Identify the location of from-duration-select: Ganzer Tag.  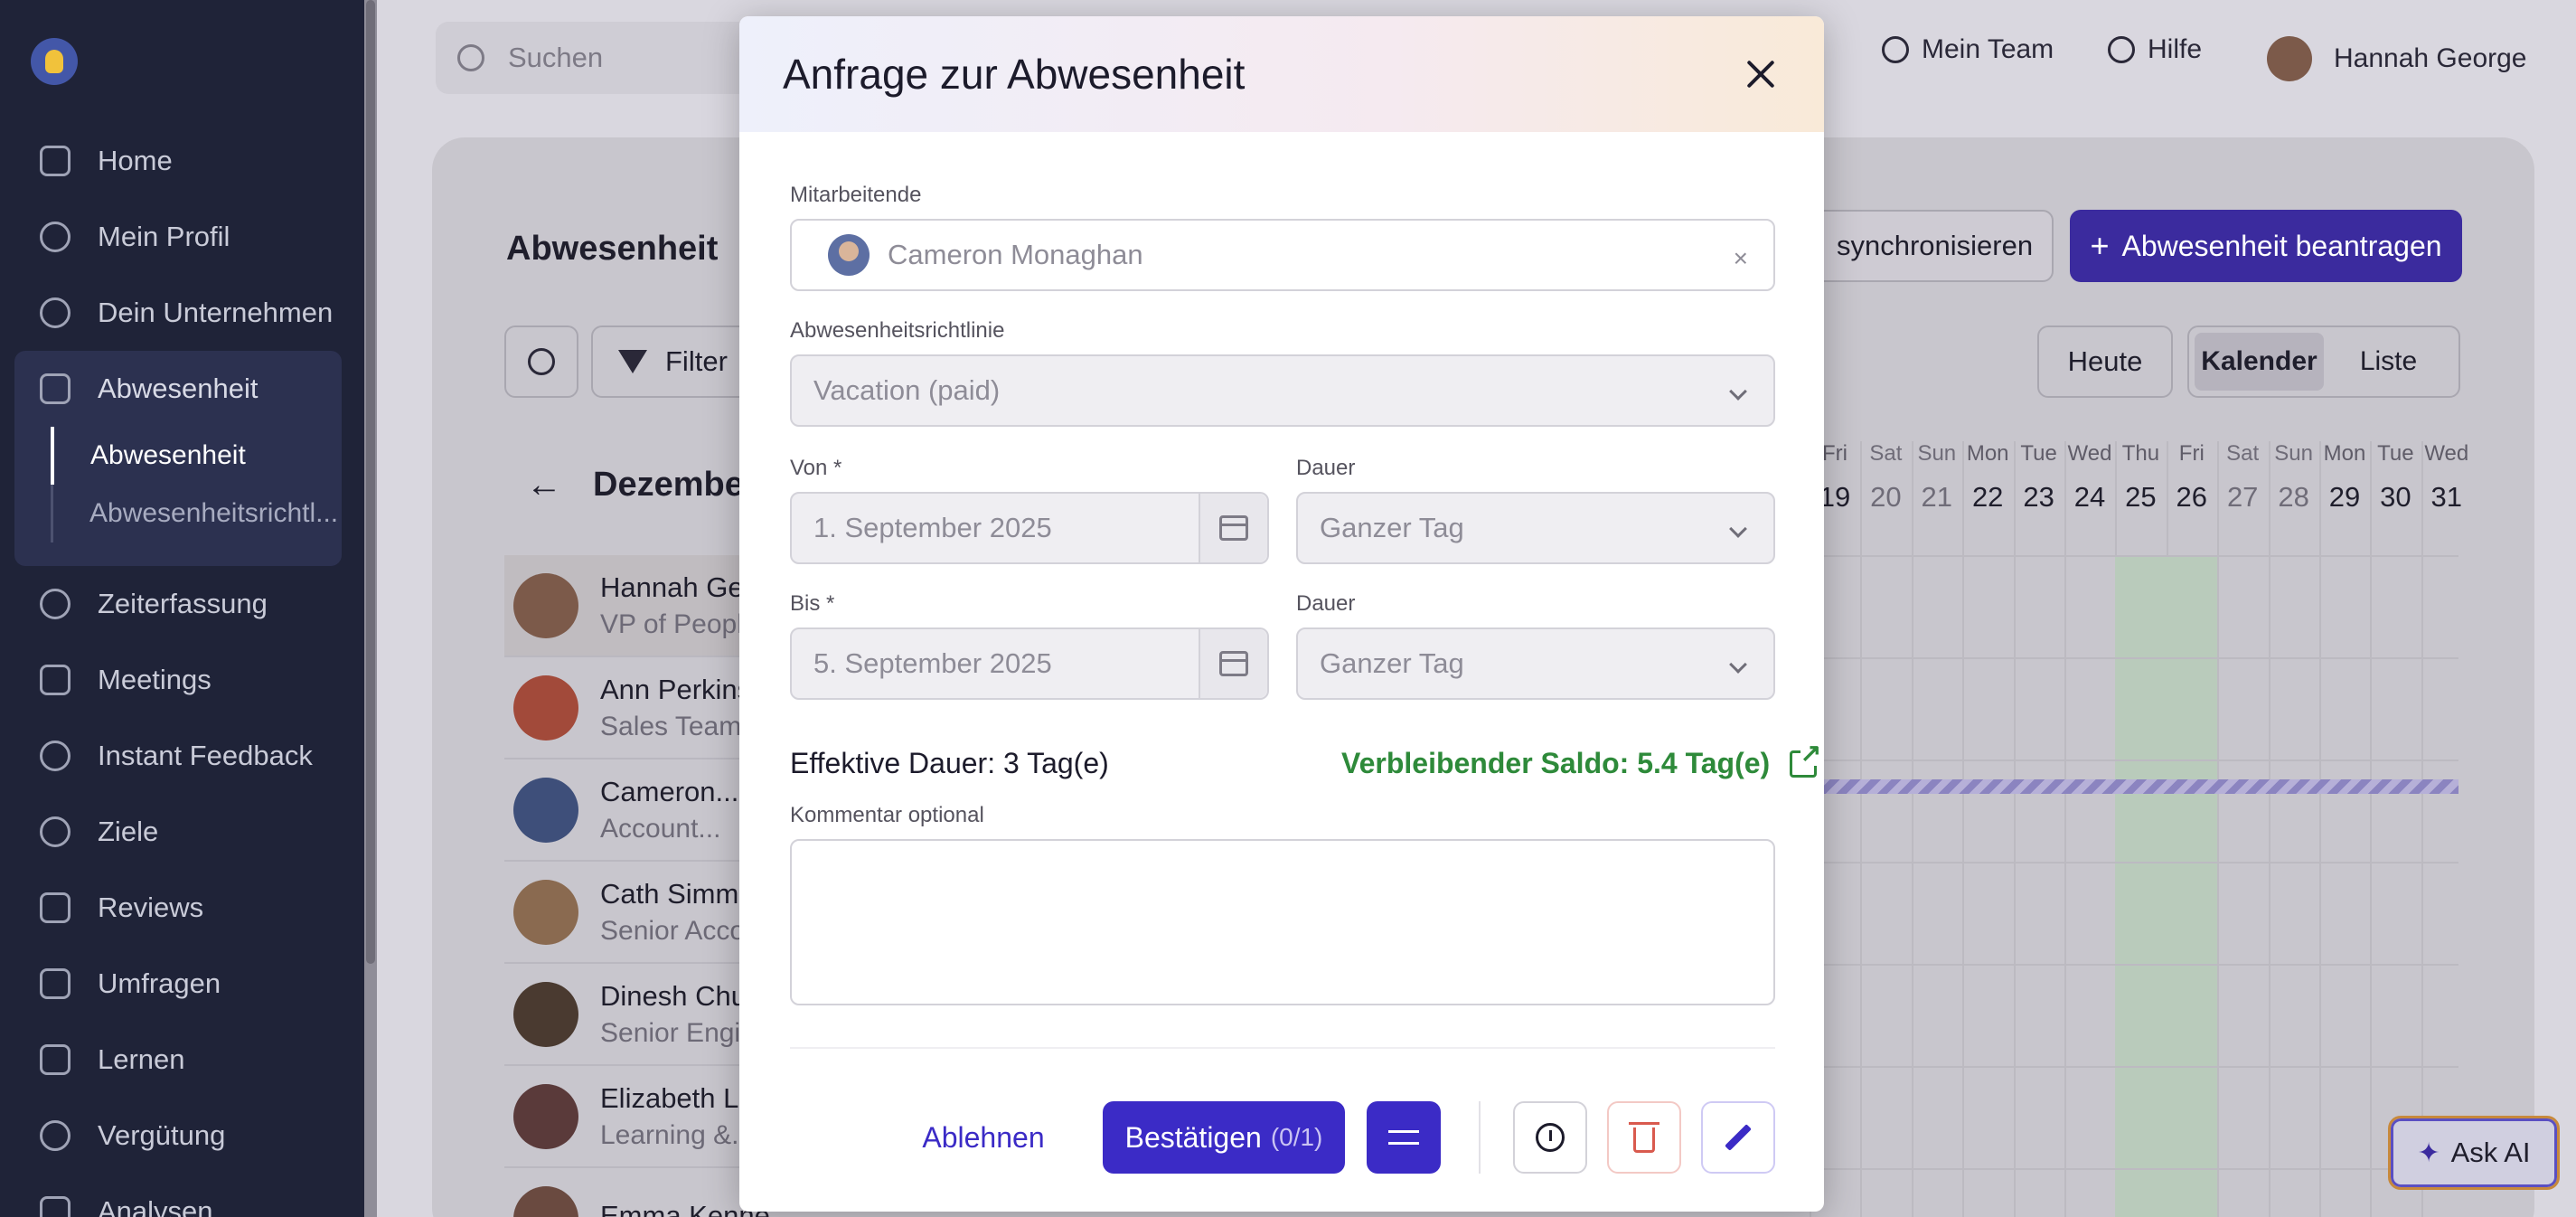
(1535, 528).